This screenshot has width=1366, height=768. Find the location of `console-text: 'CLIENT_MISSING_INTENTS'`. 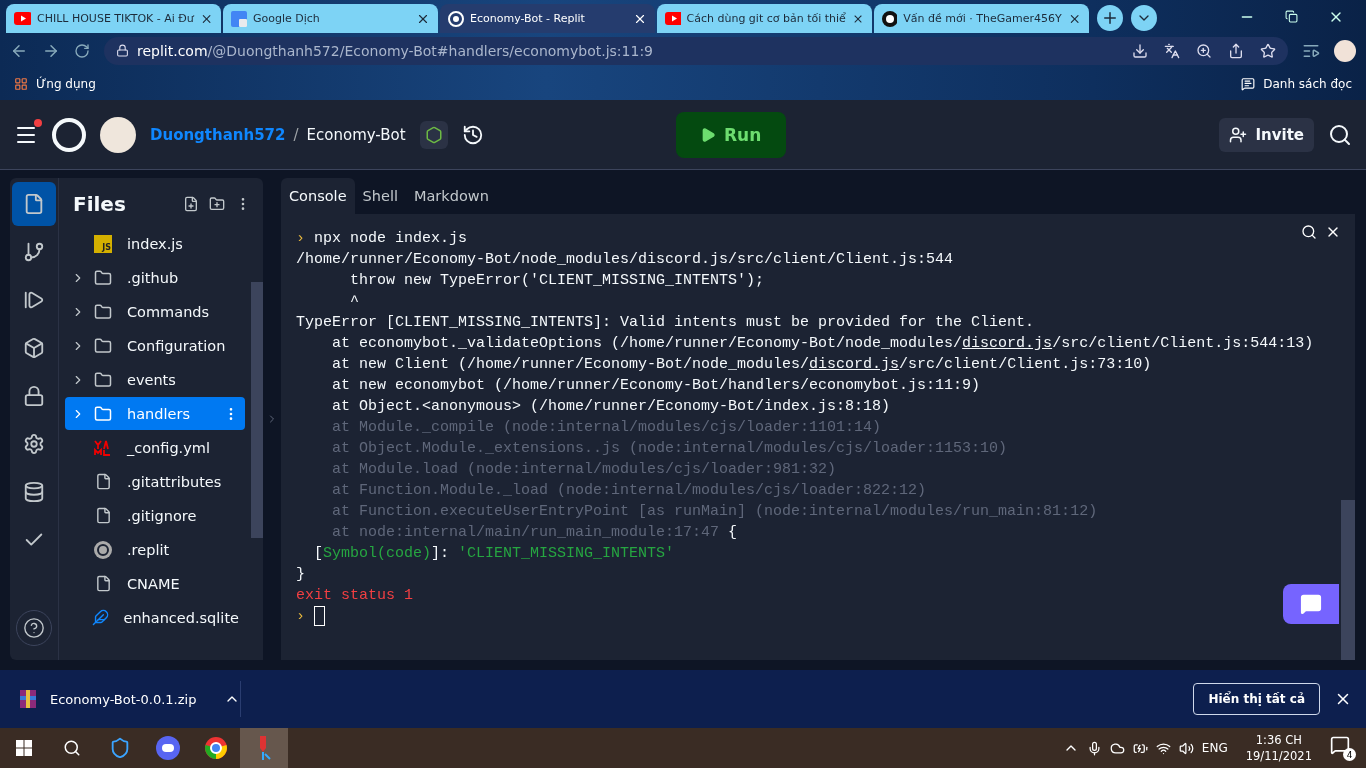

console-text: 'CLIENT_MISSING_INTENTS' is located at coordinates (566, 553).